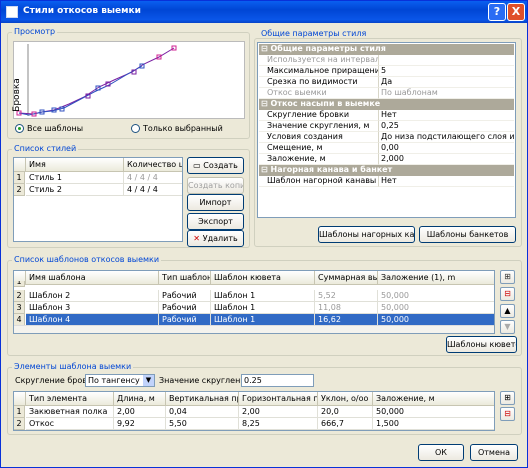 The image size is (528, 468). Describe the element at coordinates (436, 278) in the screenshot. I see `templates-col-slope: Заложение (1), m` at that location.